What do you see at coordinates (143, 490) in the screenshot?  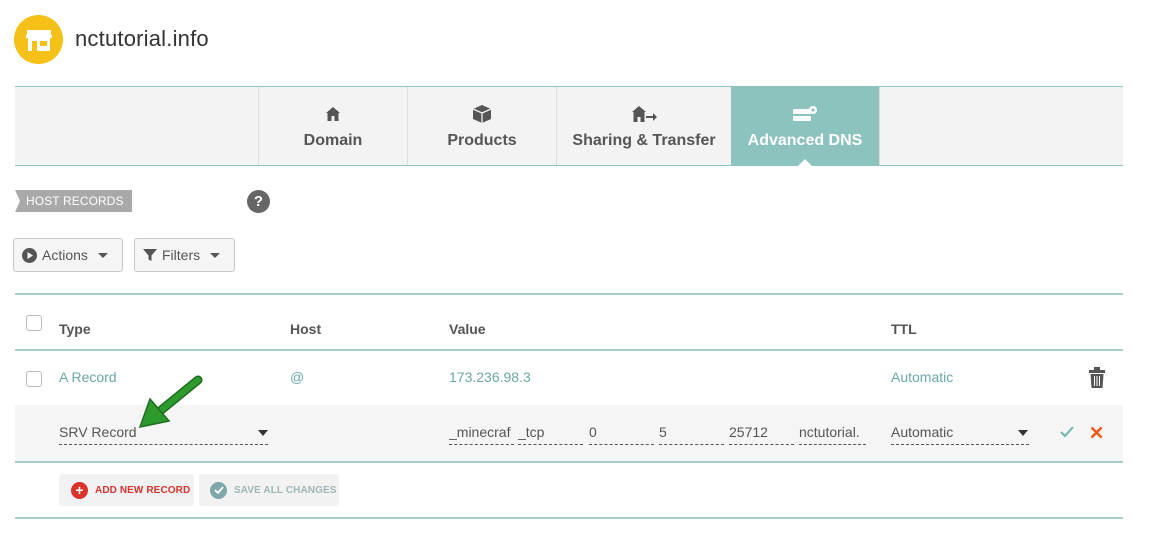 I see `add-new-record-label: ADD NEW RECORD` at bounding box center [143, 490].